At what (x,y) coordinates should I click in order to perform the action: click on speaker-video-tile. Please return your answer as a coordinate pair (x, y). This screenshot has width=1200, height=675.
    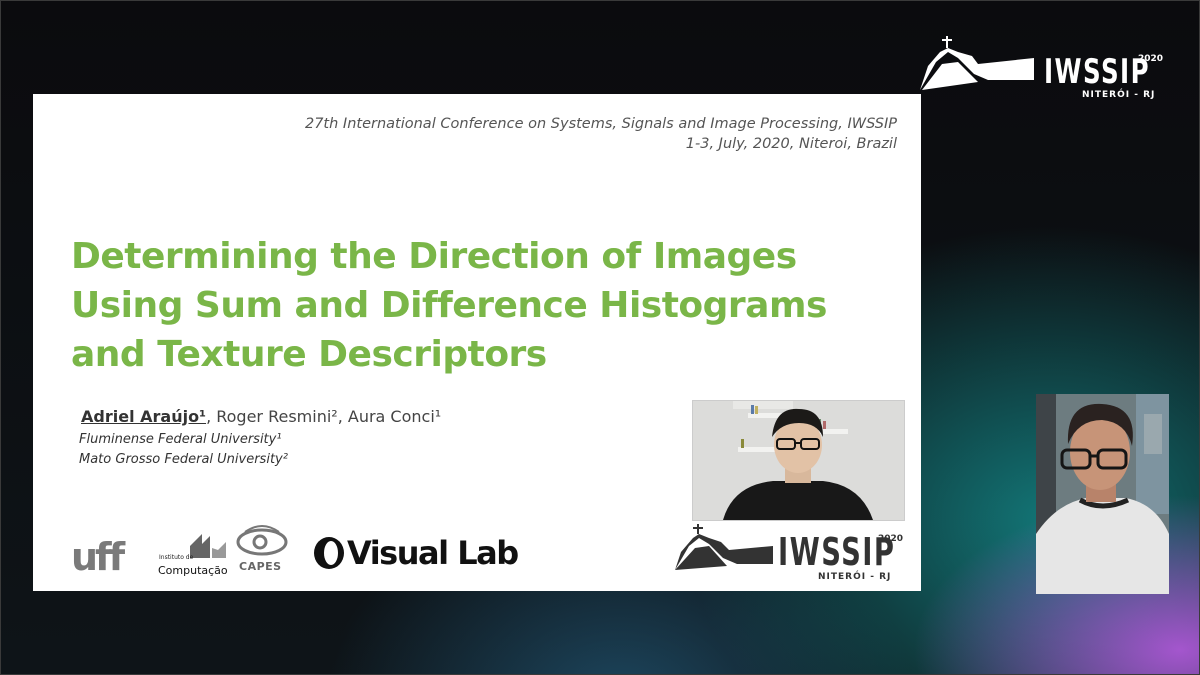
    Looking at the image, I should click on (1102, 494).